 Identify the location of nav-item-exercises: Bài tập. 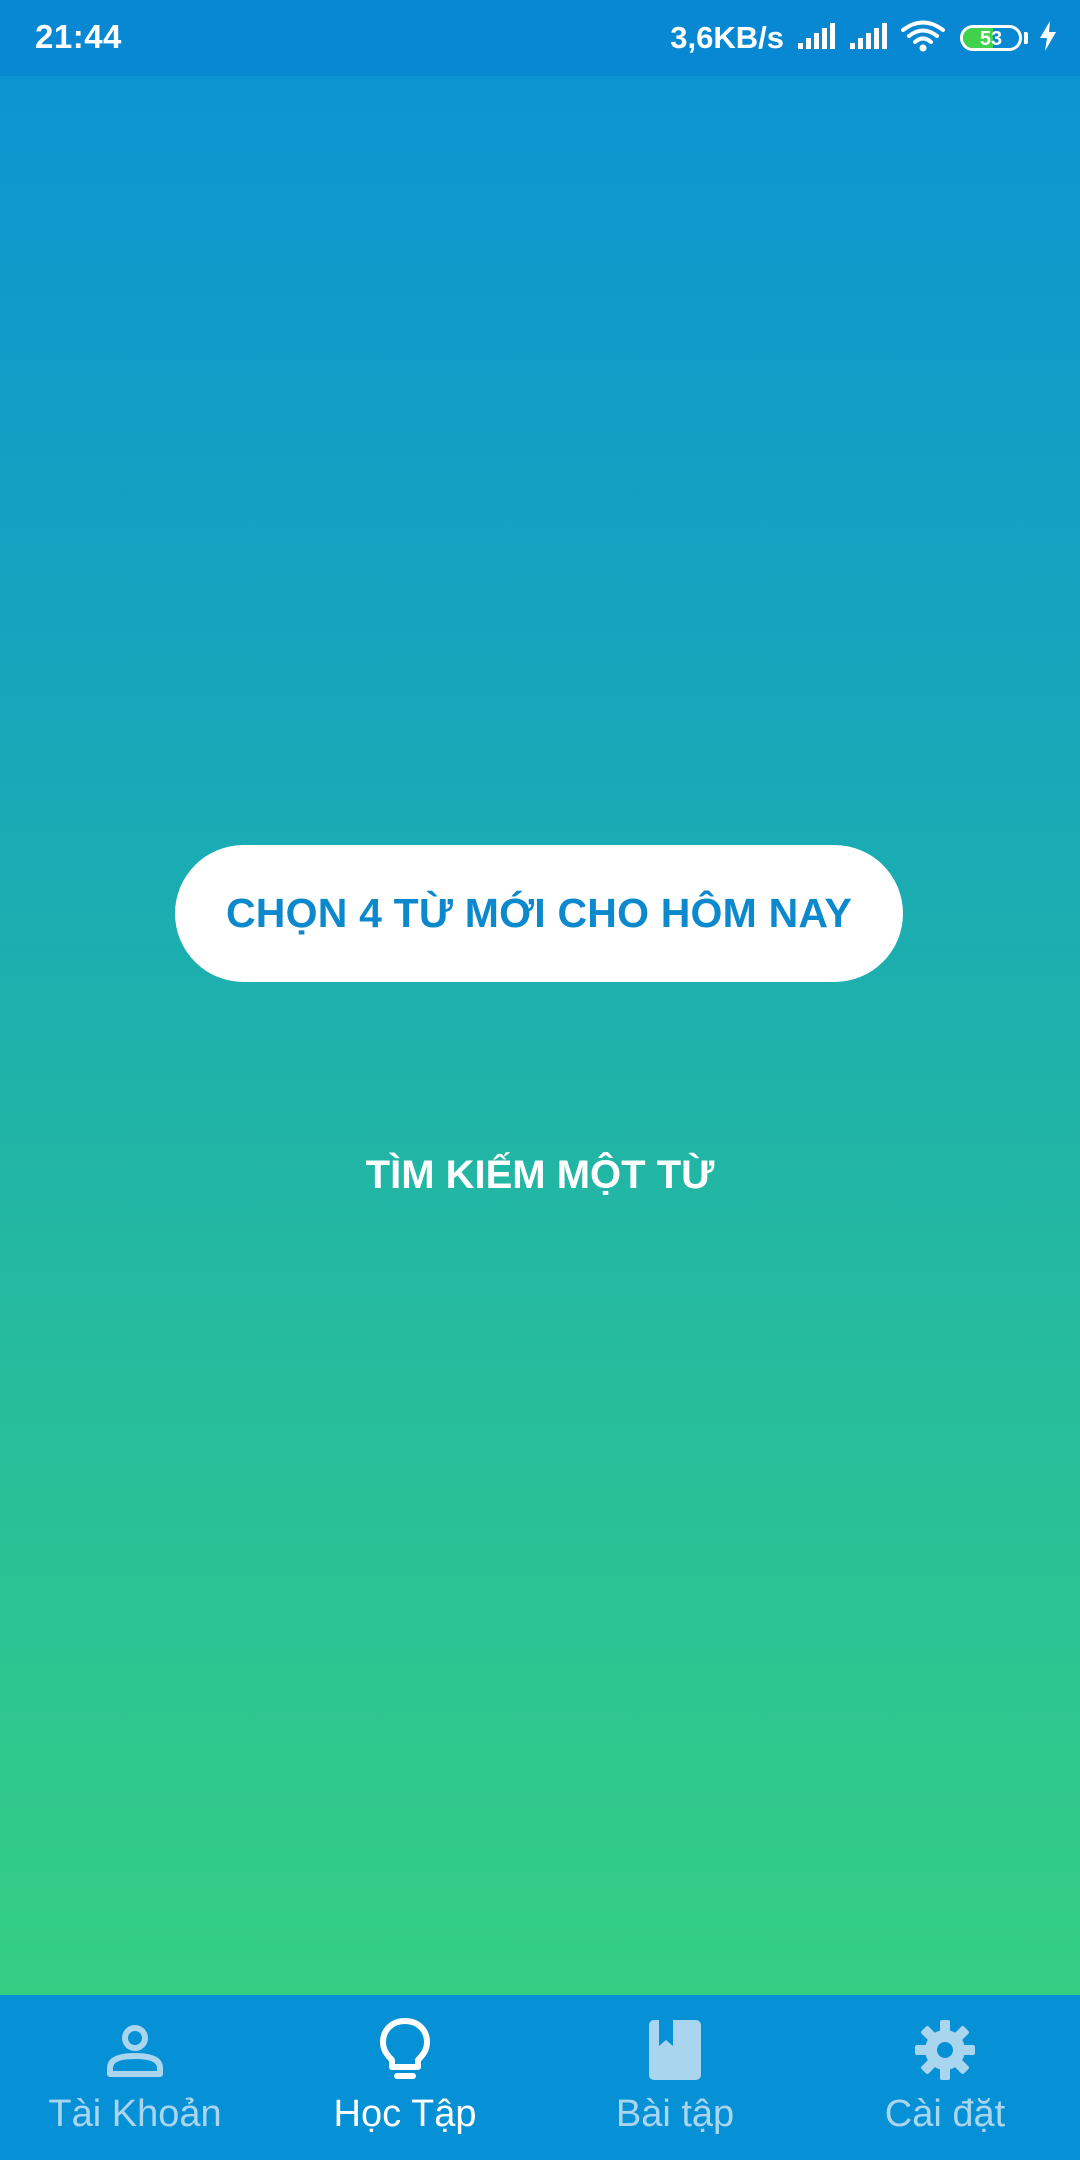
(675, 2077).